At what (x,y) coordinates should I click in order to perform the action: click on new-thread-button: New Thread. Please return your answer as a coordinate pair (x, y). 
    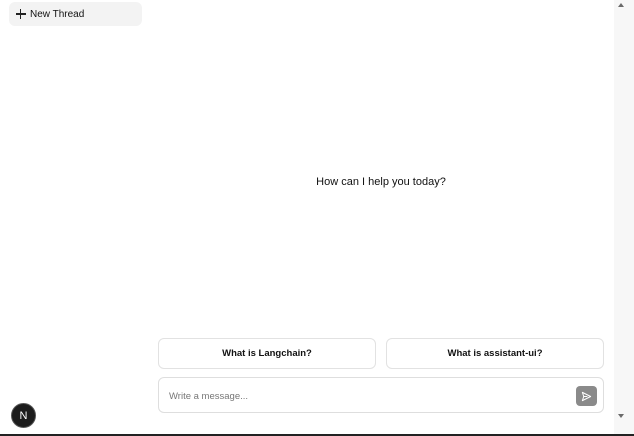
    Looking at the image, I should click on (75, 14).